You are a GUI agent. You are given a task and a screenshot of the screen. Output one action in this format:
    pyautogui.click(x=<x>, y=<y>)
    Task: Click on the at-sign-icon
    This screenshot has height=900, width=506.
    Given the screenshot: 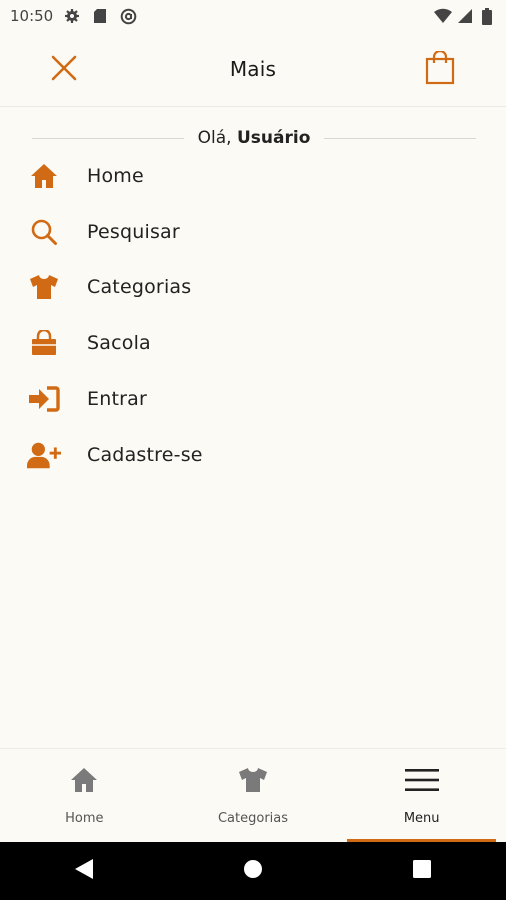 What is the action you would take?
    pyautogui.click(x=128, y=16)
    